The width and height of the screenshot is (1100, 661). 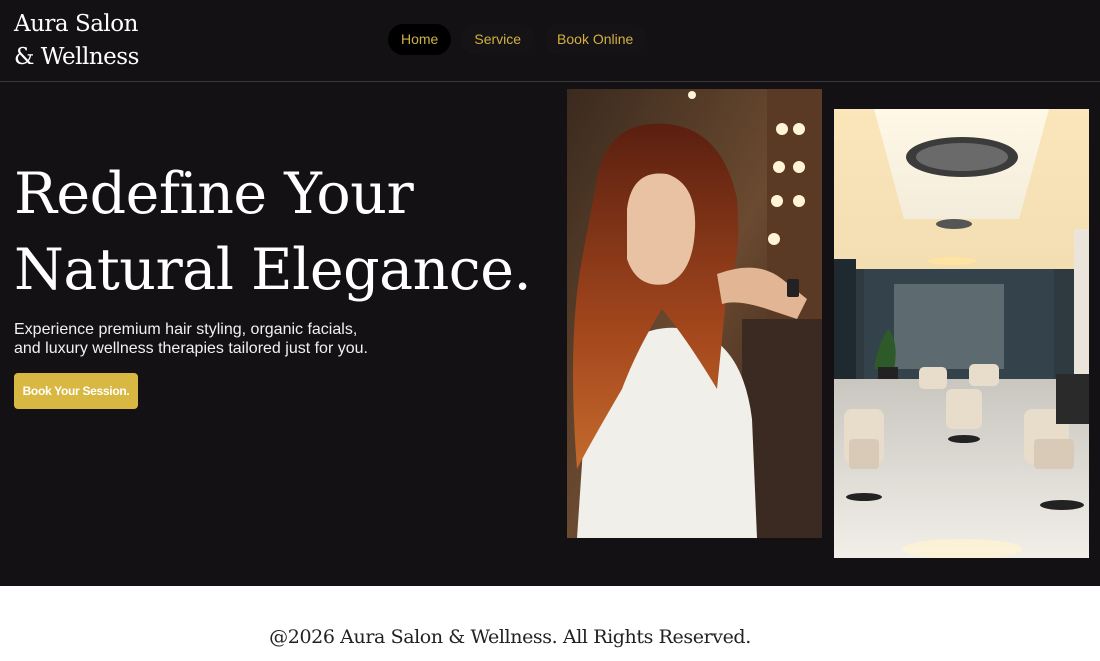 What do you see at coordinates (76, 41) in the screenshot?
I see `site-logo: Aura Salon & Wellness` at bounding box center [76, 41].